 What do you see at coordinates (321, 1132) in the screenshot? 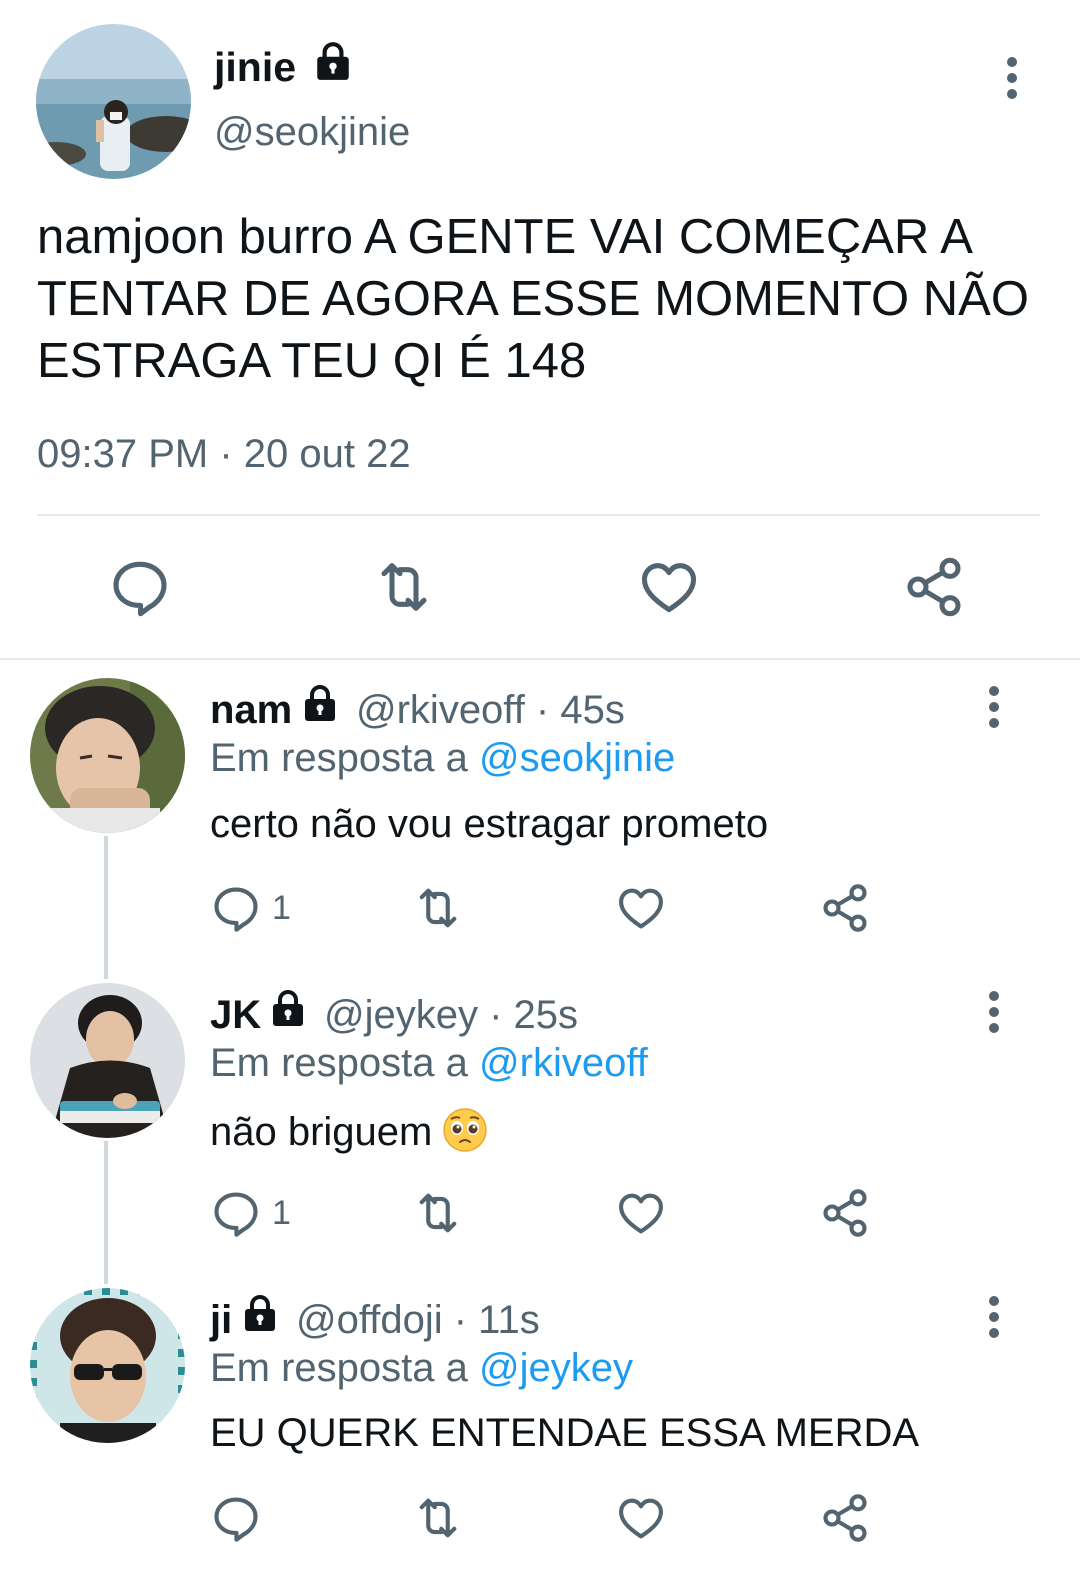
I see `reply-text-content: não briguem` at bounding box center [321, 1132].